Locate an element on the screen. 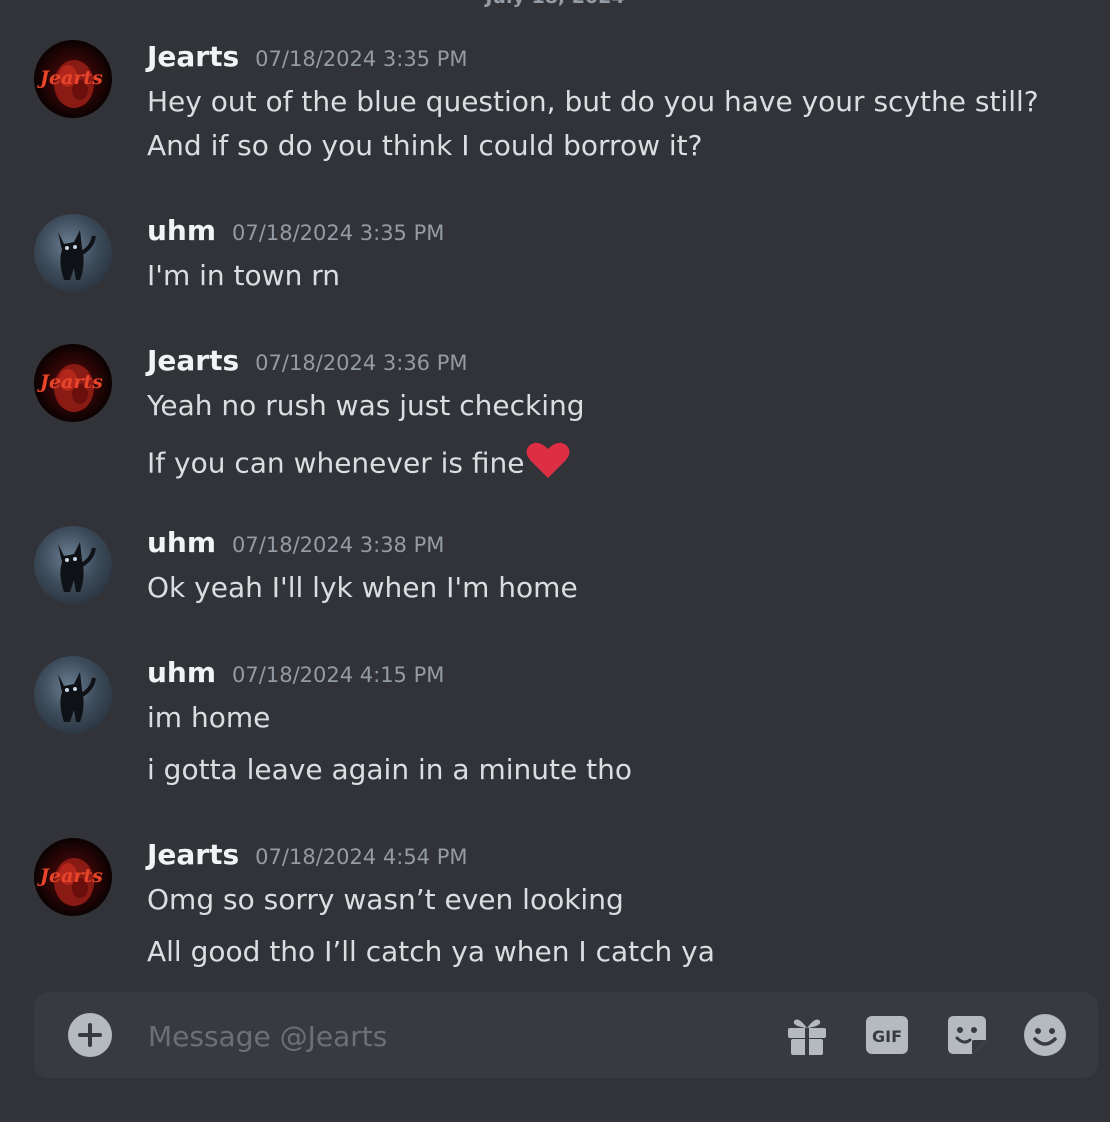 Image resolution: width=1110 pixels, height=1122 pixels. message-header: uhm 07/18/2024 4:15 PM is located at coordinates (295, 674).